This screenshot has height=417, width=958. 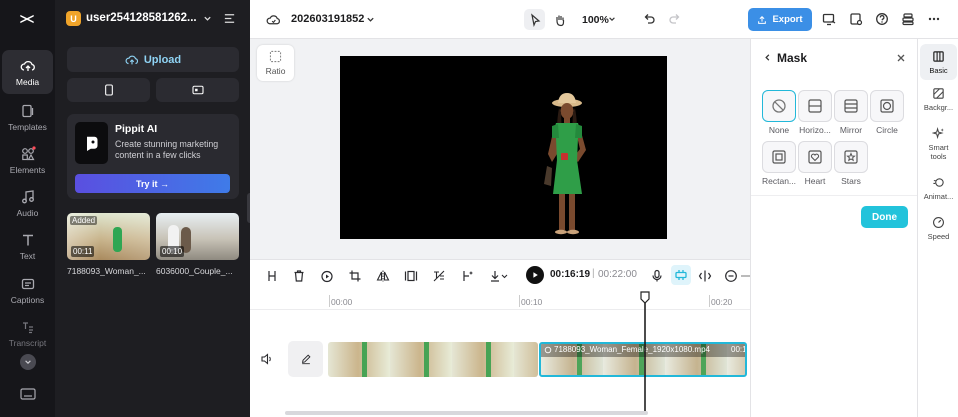 What do you see at coordinates (884, 217) in the screenshot?
I see `done-button: Done` at bounding box center [884, 217].